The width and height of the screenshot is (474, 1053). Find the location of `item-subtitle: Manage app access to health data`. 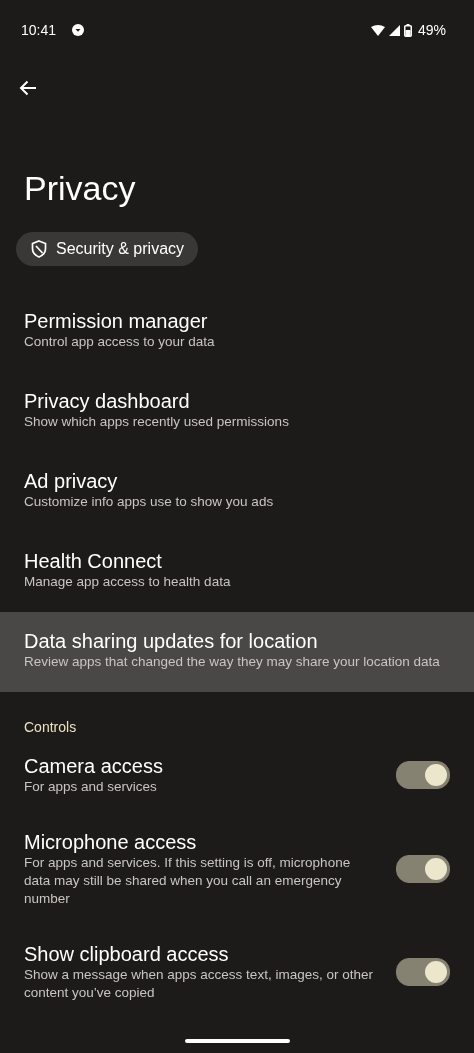

item-subtitle: Manage app access to health data is located at coordinates (128, 582).